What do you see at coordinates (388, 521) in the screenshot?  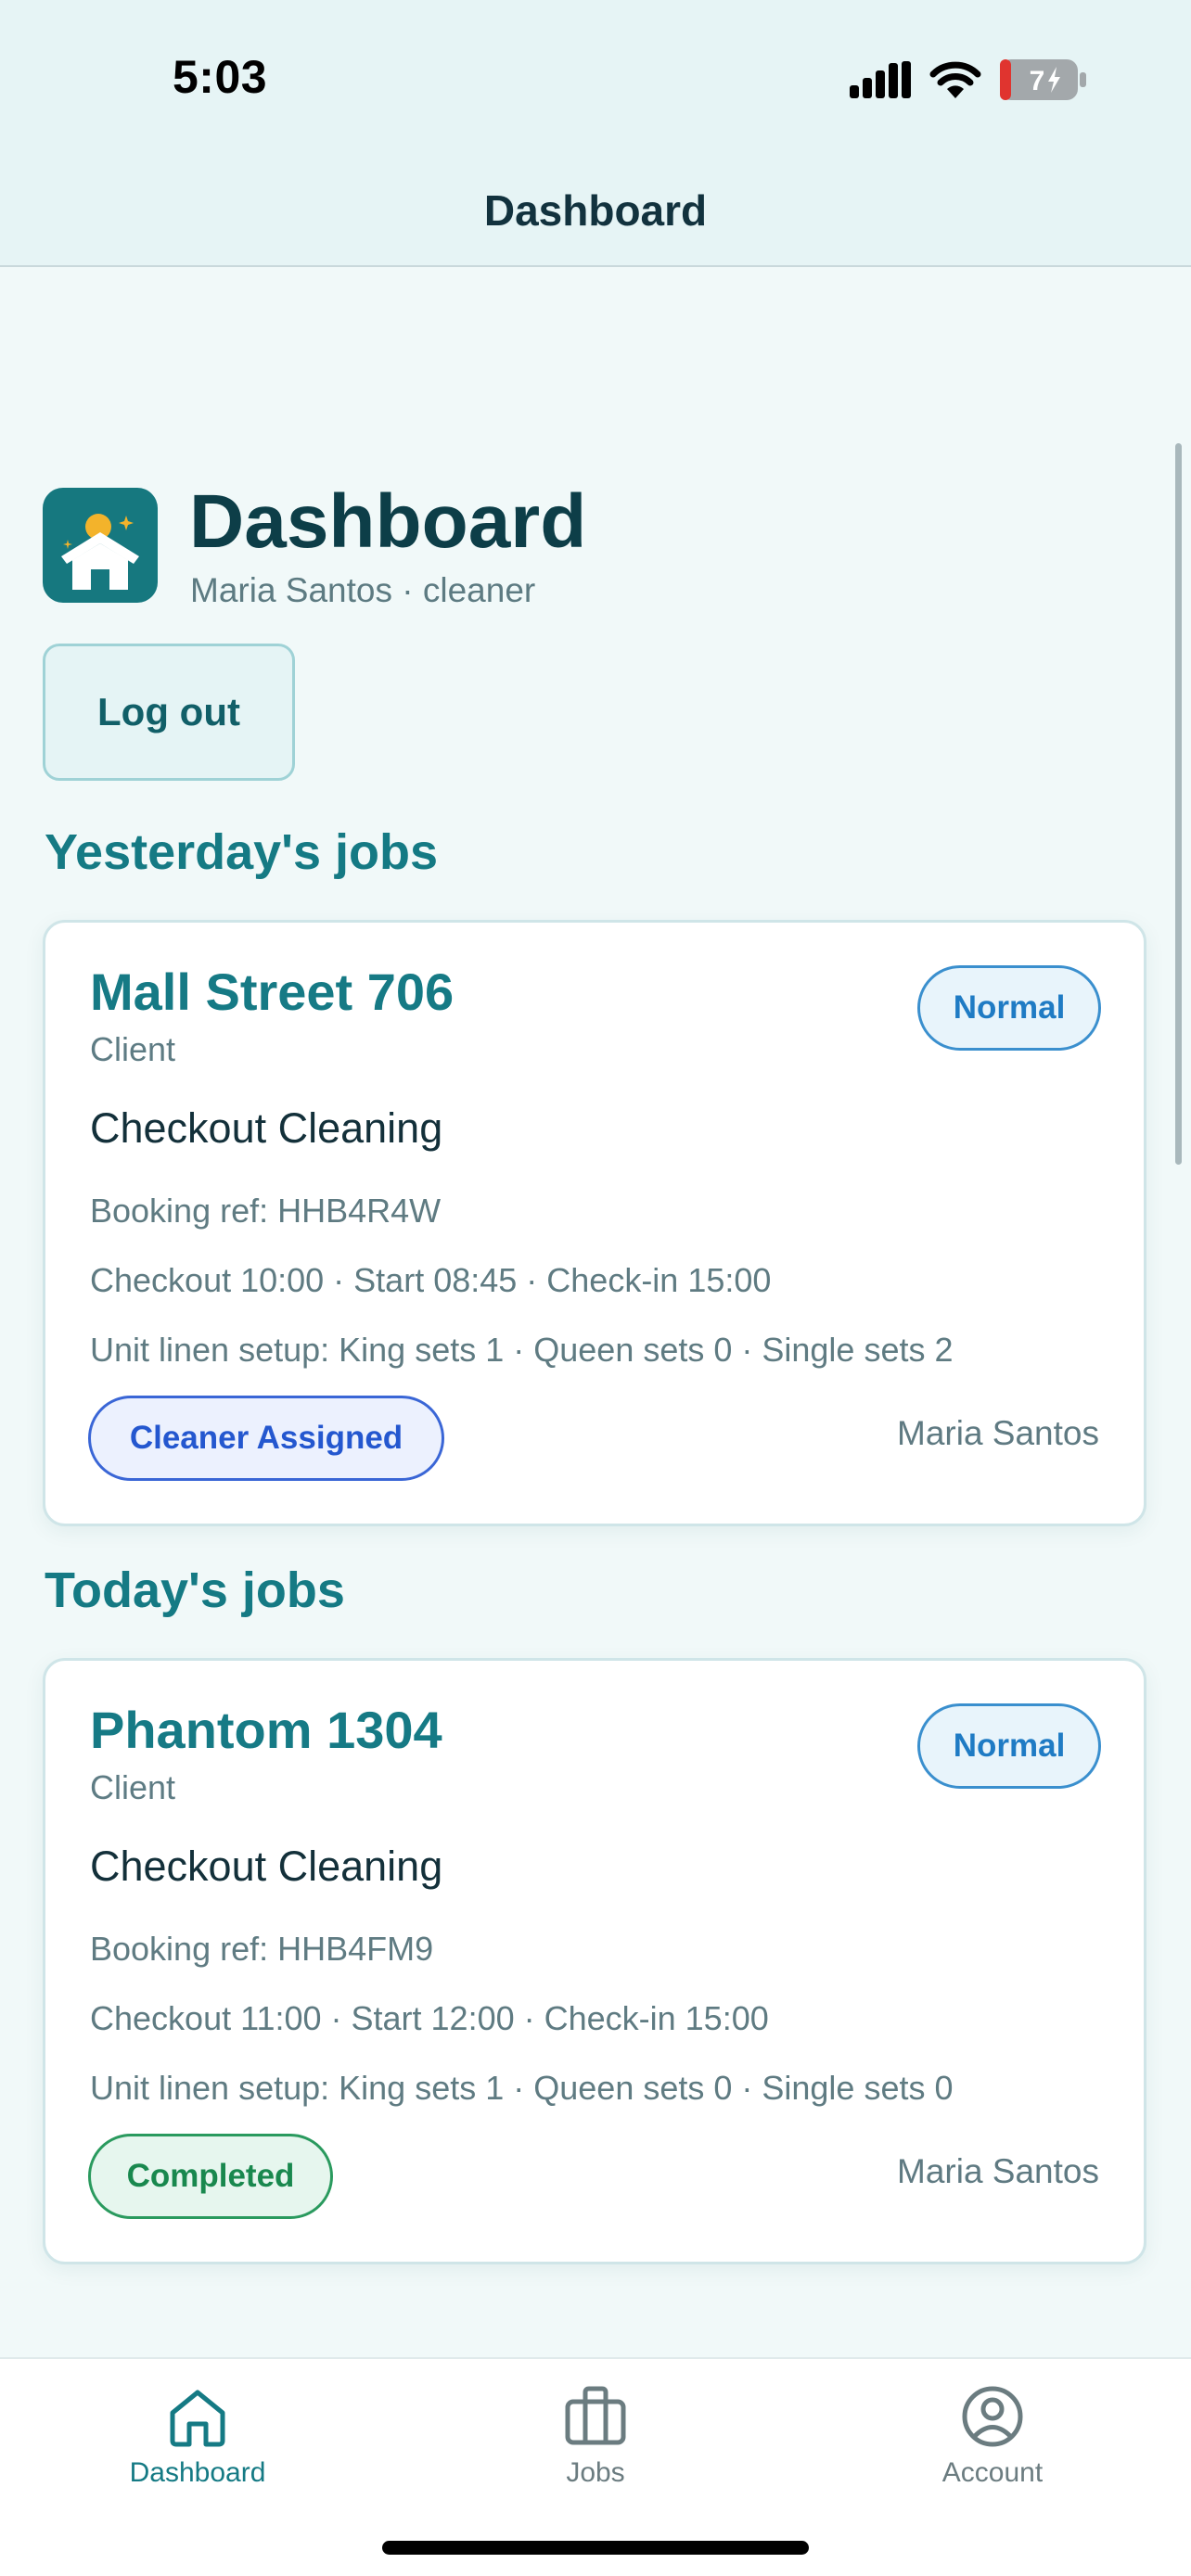 I see `page-title: Dashboard` at bounding box center [388, 521].